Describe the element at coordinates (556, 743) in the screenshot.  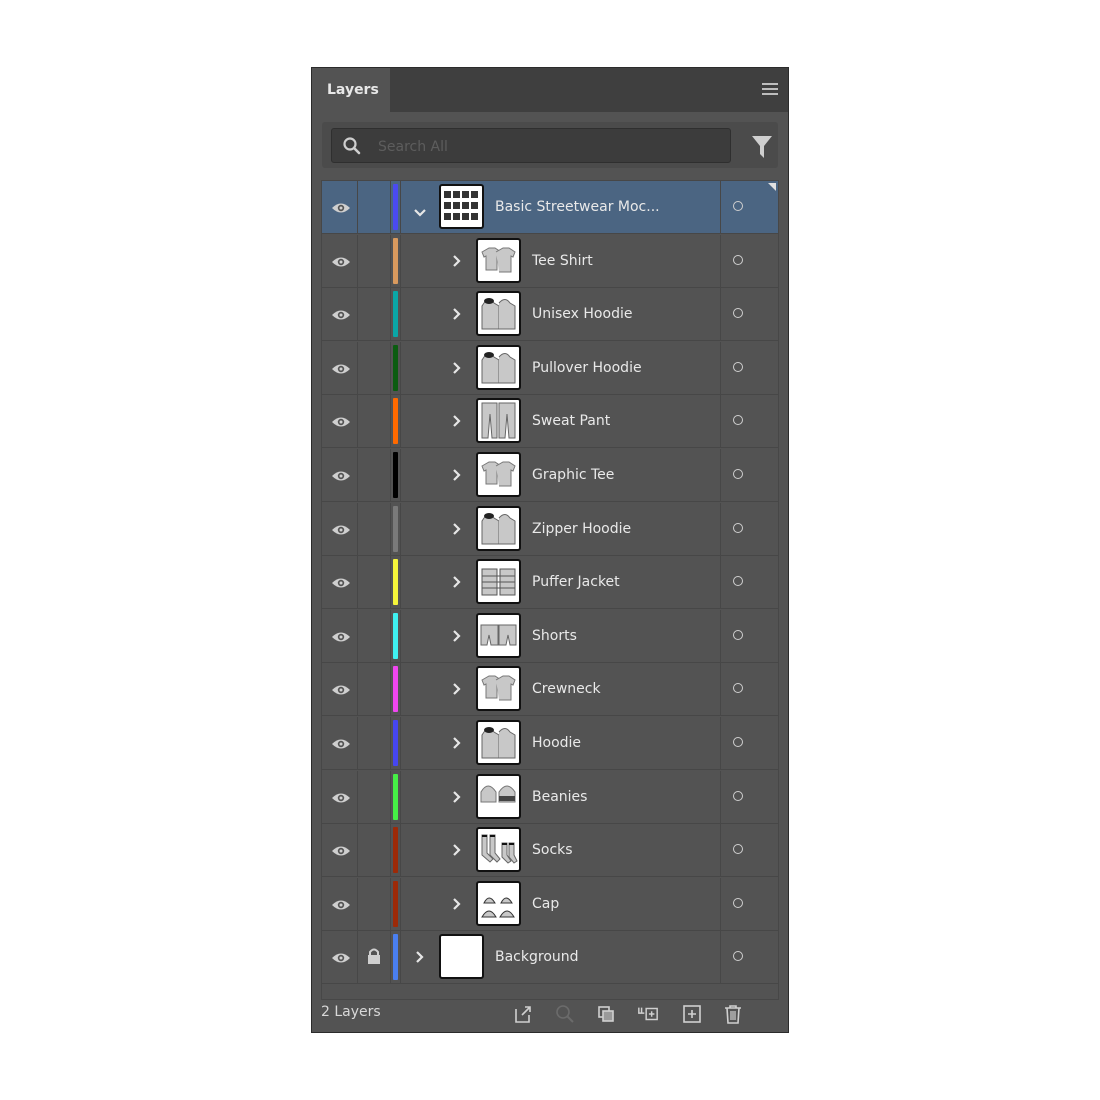
I see `layer-name: Hoodie` at that location.